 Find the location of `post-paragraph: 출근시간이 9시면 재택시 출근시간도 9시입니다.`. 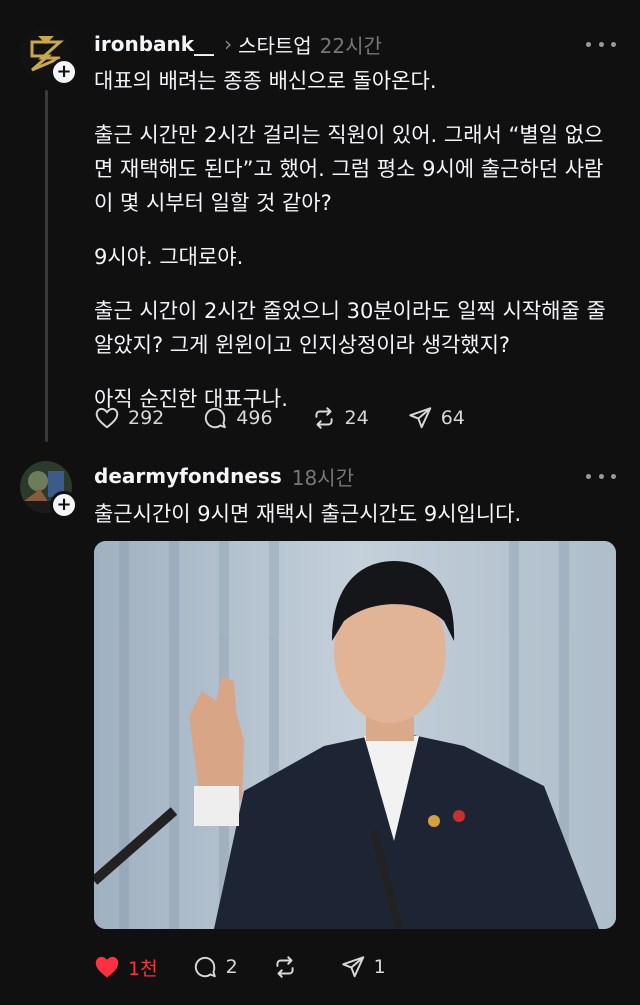

post-paragraph: 출근시간이 9시면 재택시 출근시간도 9시입니다. is located at coordinates (308, 514).